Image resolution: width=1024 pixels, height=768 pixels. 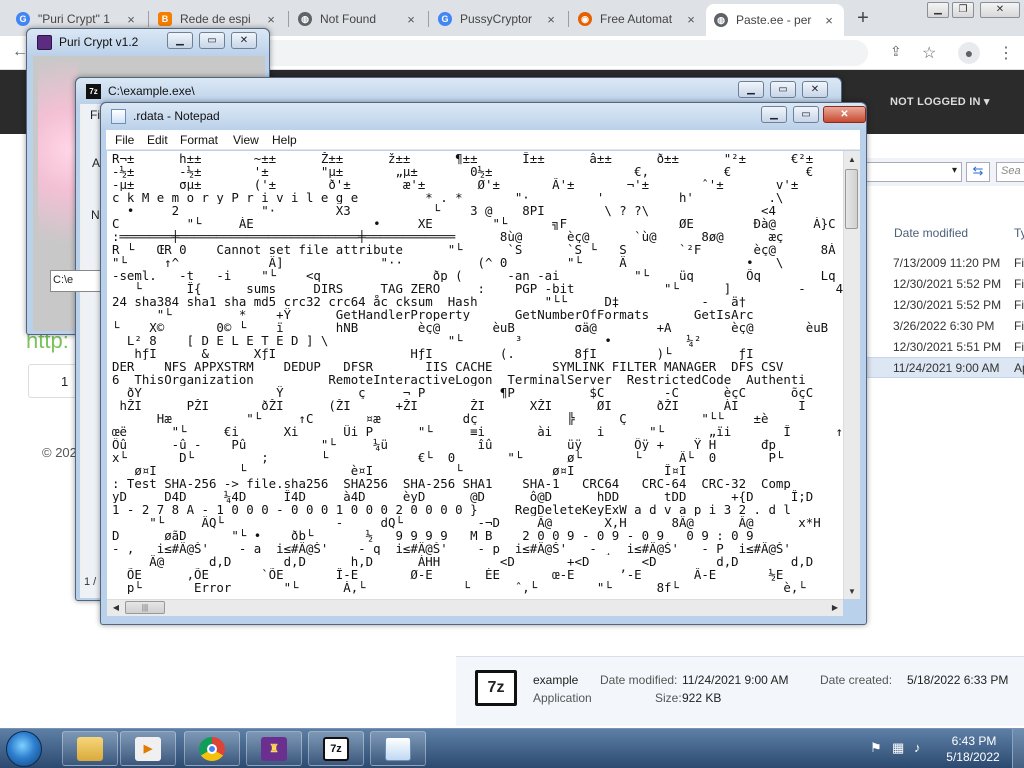 What do you see at coordinates (1006, 53) in the screenshot?
I see `menu-dots-icon: ⋮` at bounding box center [1006, 53].